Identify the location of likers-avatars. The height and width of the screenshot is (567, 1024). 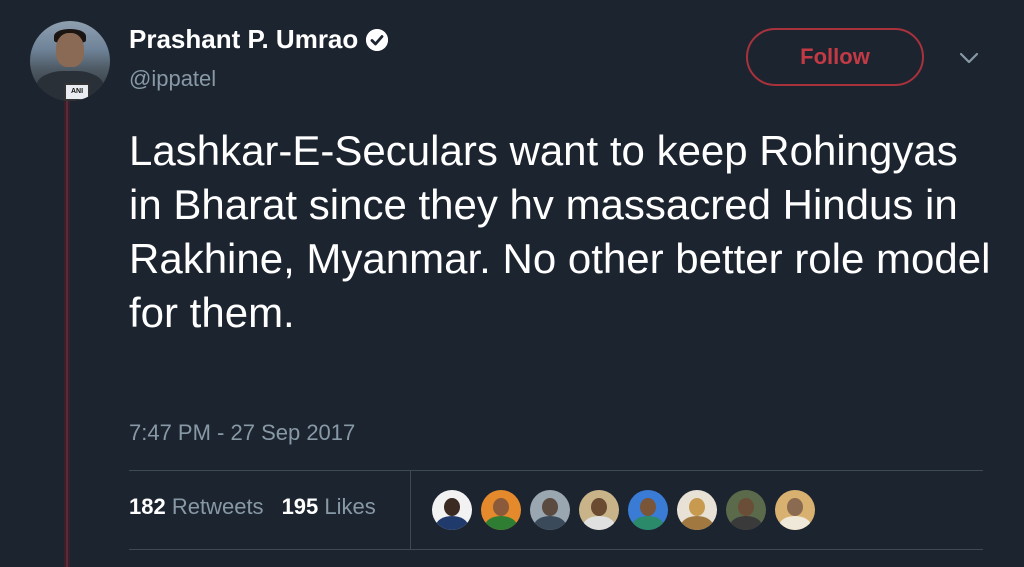
(623, 510).